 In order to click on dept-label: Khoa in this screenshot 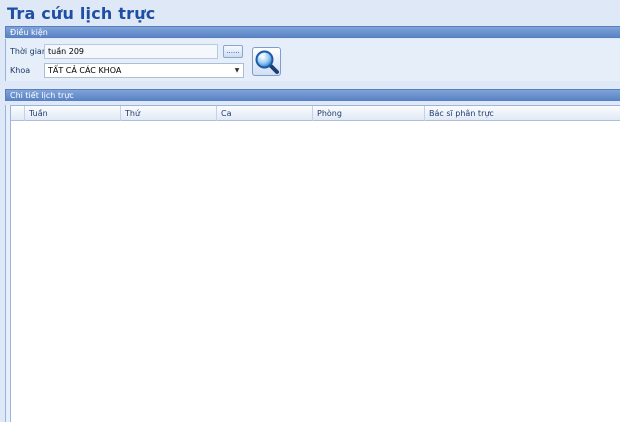, I will do `click(20, 70)`.